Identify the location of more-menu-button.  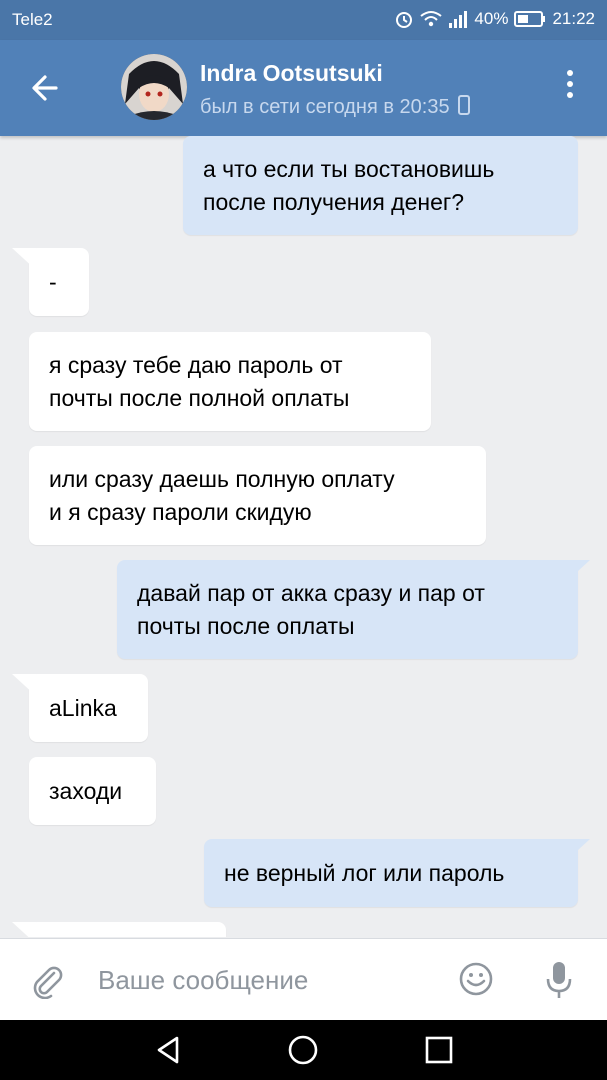
(570, 88).